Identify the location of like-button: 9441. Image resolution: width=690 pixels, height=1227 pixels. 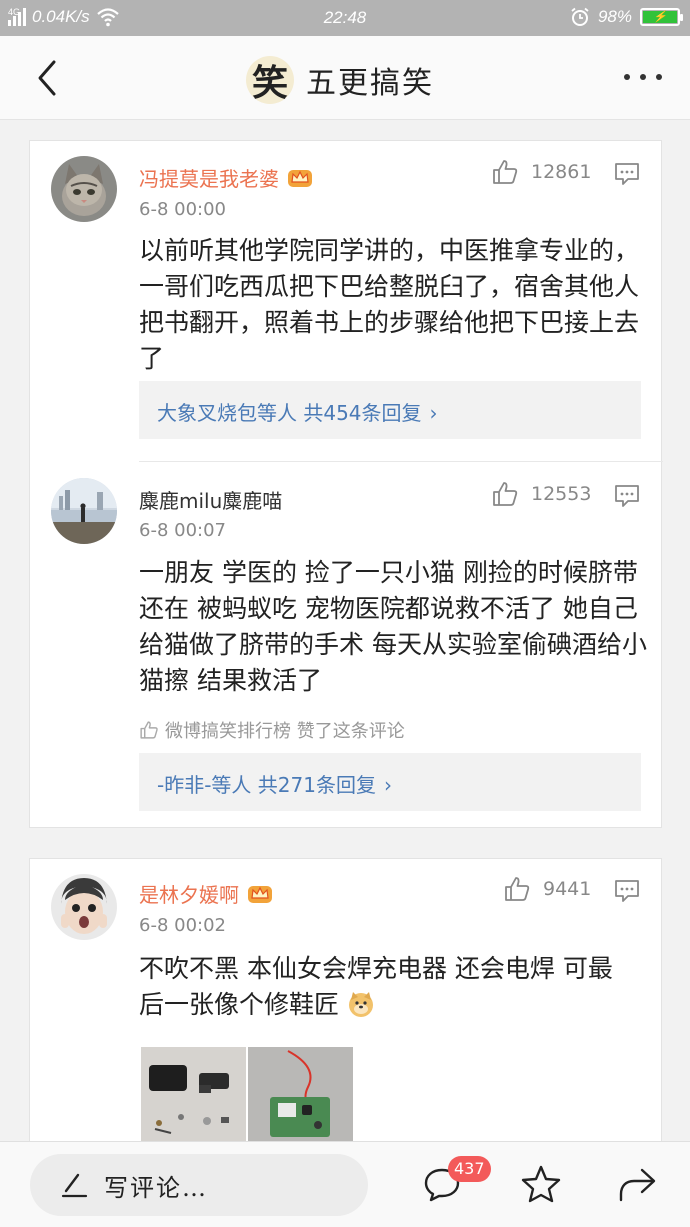
(547, 889).